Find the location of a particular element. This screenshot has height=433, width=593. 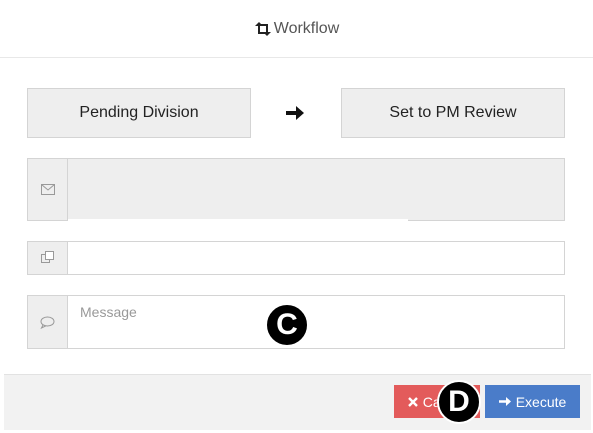

execute-label: Execute is located at coordinates (541, 401).